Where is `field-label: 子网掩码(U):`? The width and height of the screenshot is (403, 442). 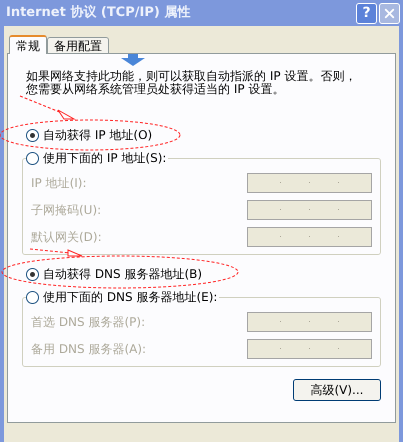 field-label: 子网掩码(U): is located at coordinates (66, 210).